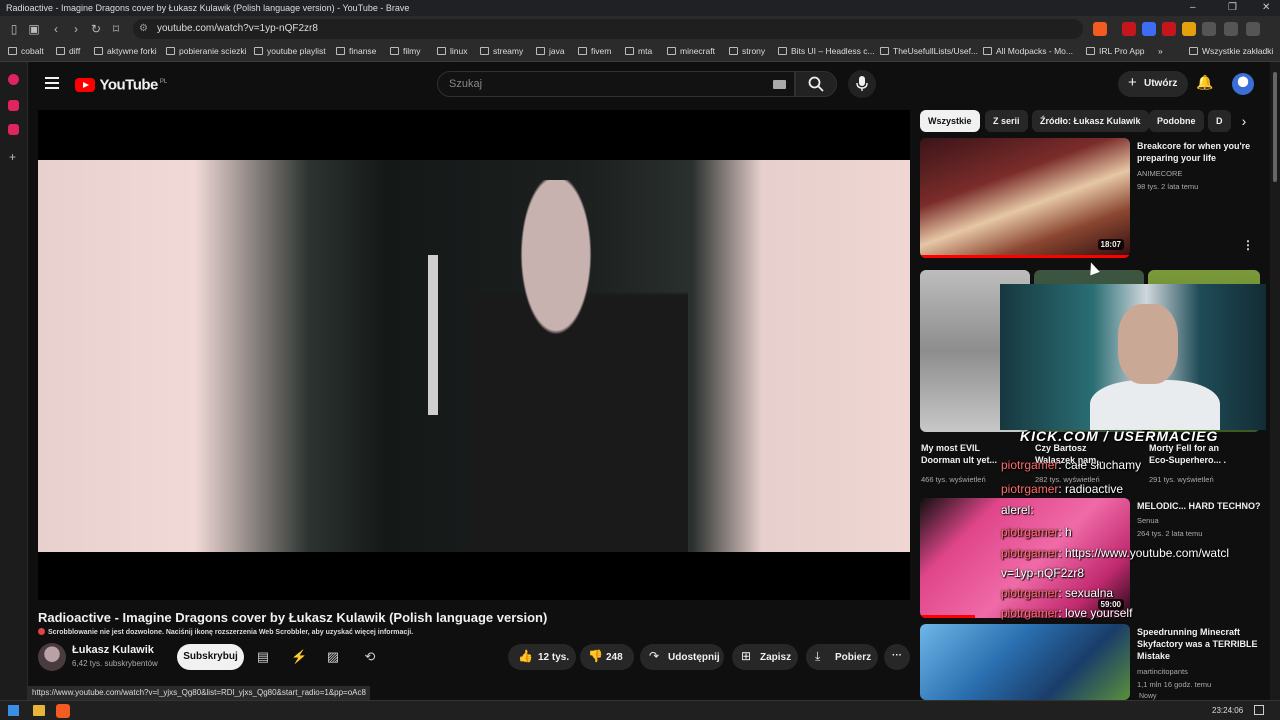 The image size is (1280, 720). I want to click on bookmark-item: cobalt, so click(26, 51).